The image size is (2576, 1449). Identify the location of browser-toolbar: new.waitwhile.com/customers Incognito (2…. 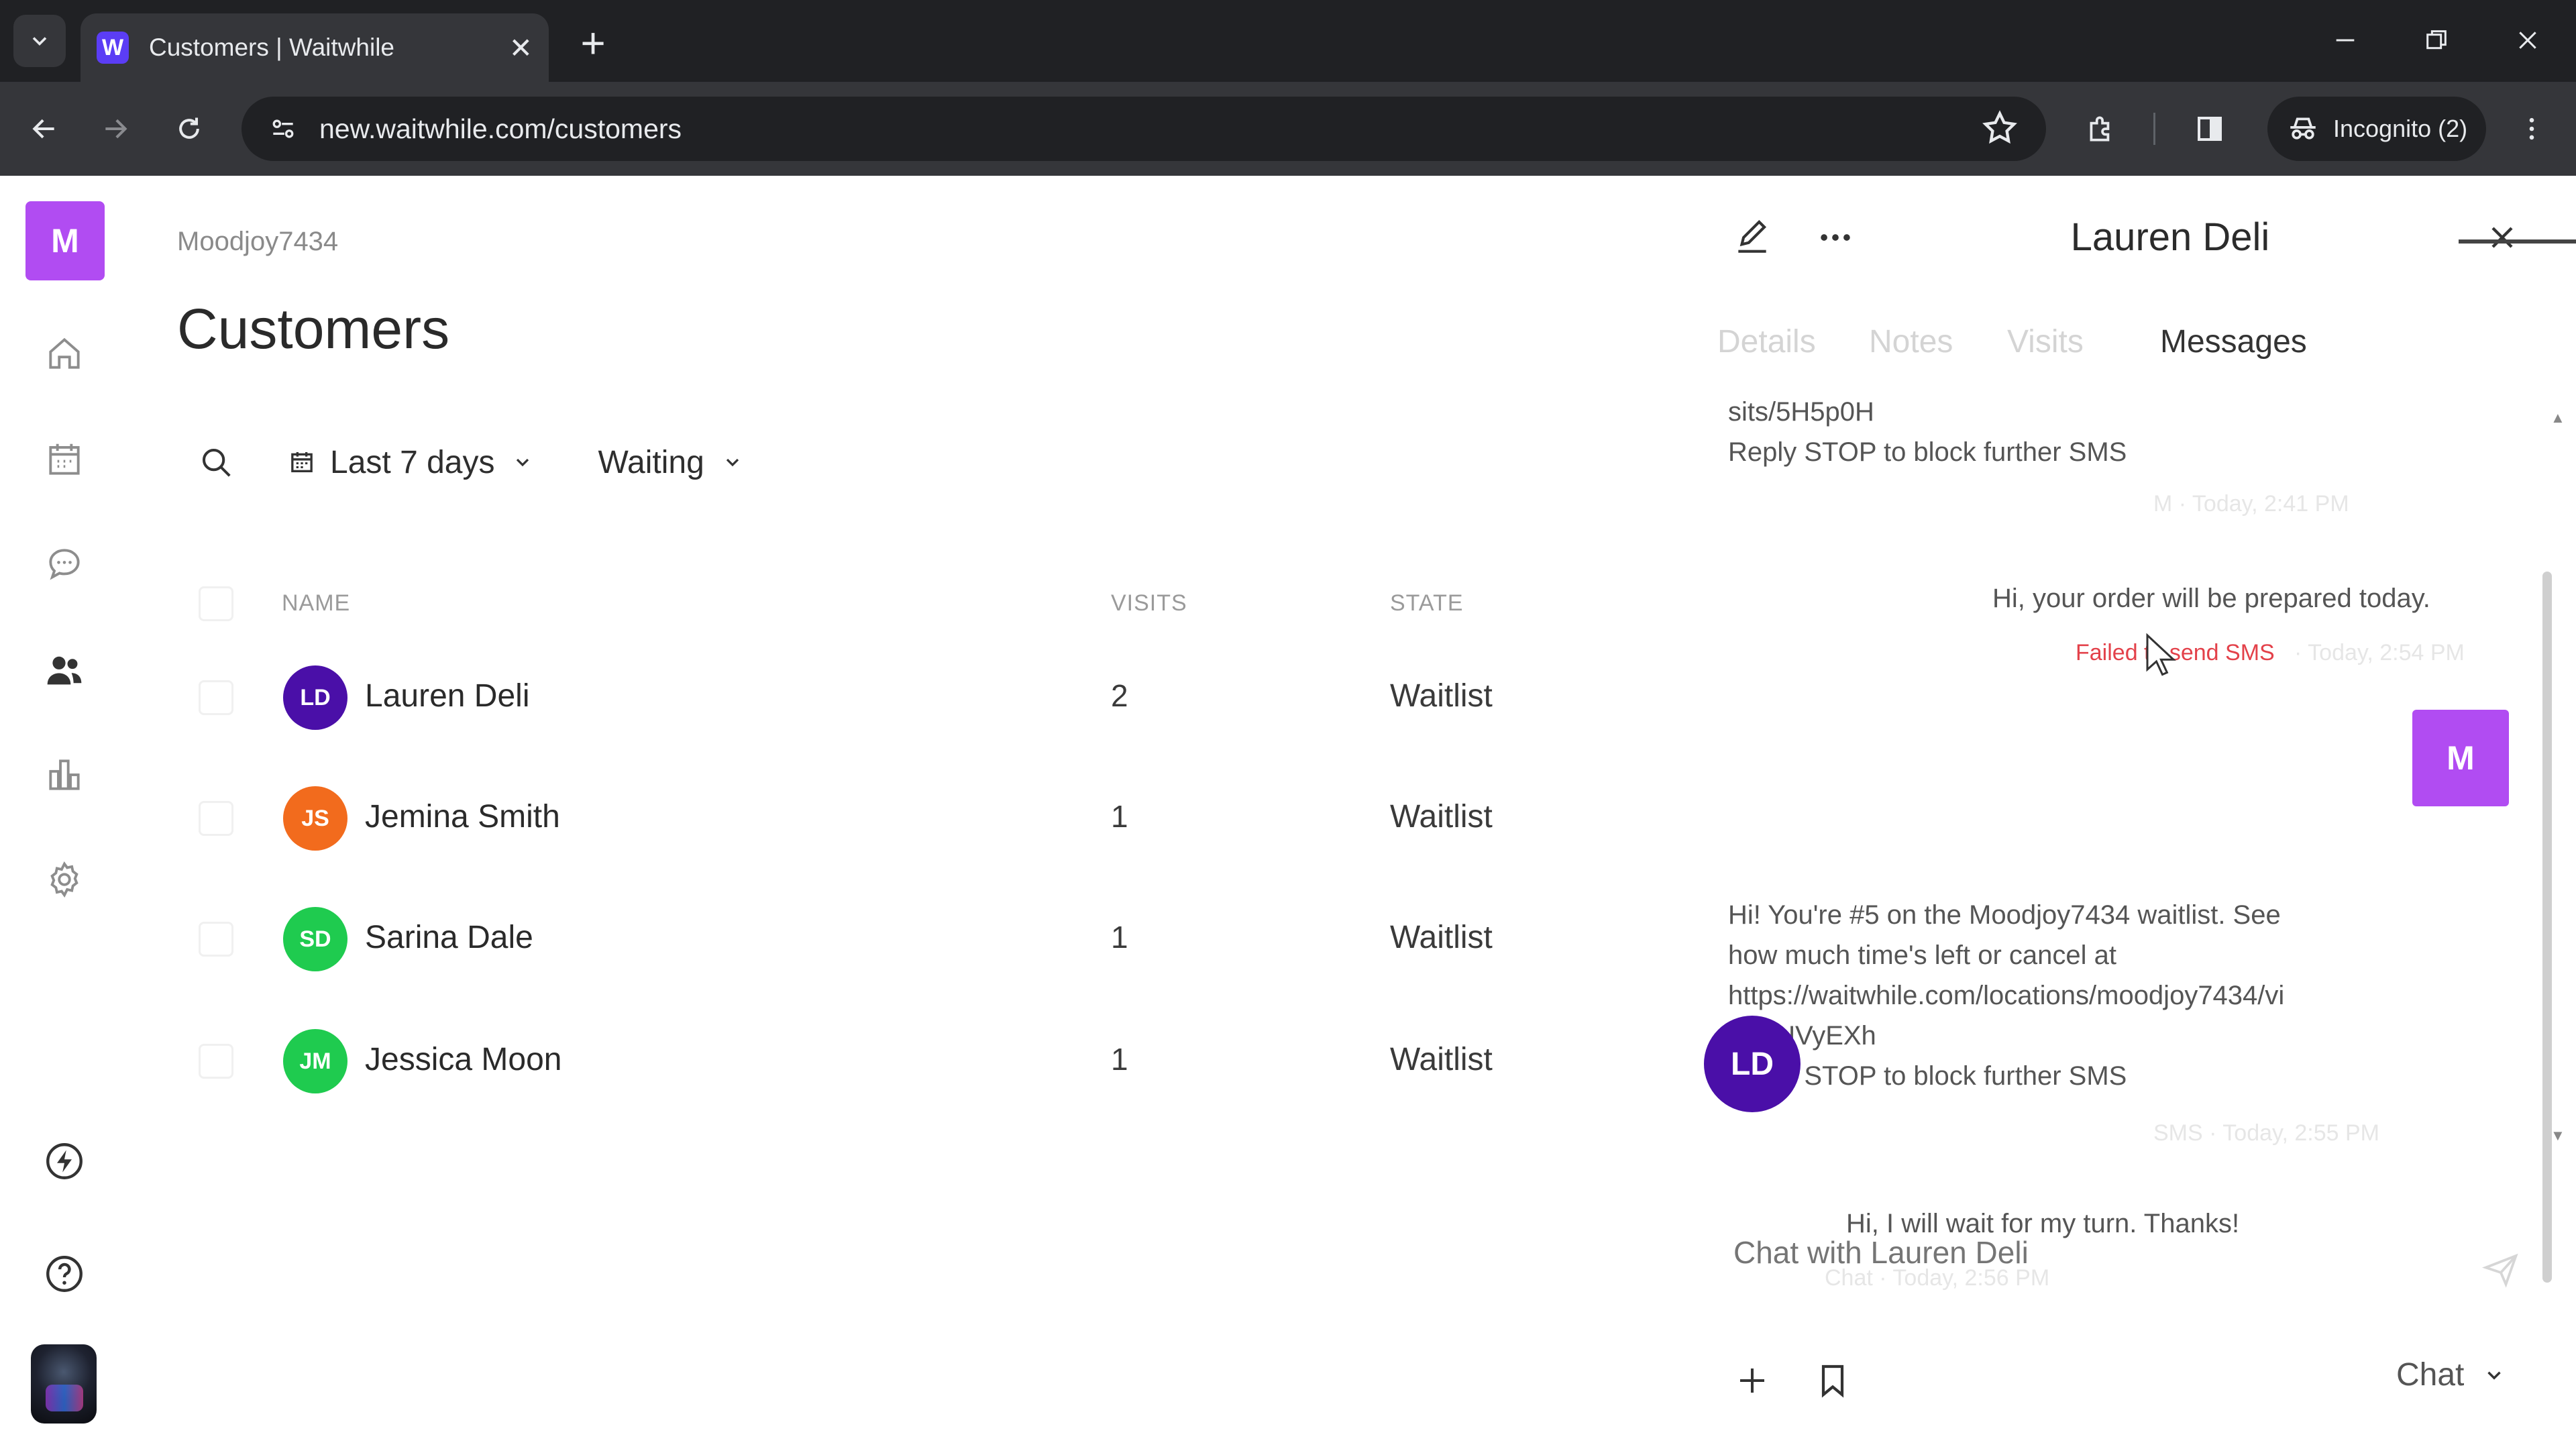
(1288, 129).